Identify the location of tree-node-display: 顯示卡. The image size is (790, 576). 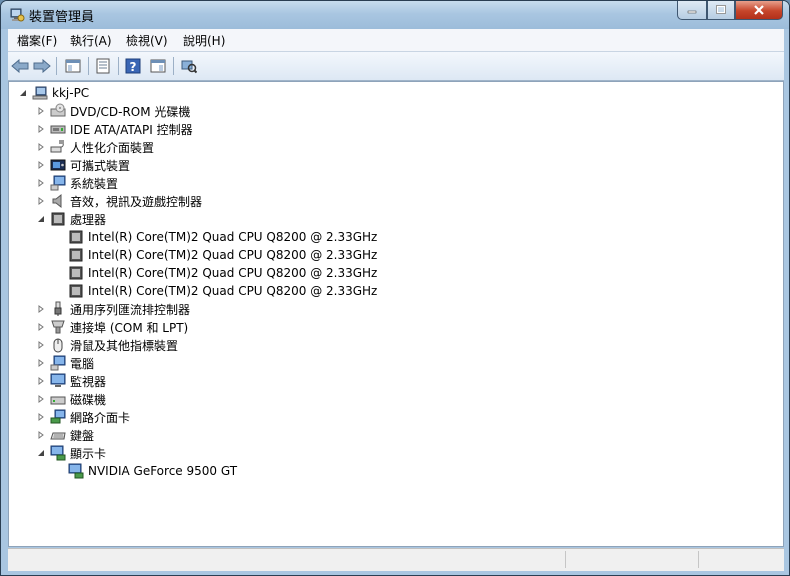
(71, 453).